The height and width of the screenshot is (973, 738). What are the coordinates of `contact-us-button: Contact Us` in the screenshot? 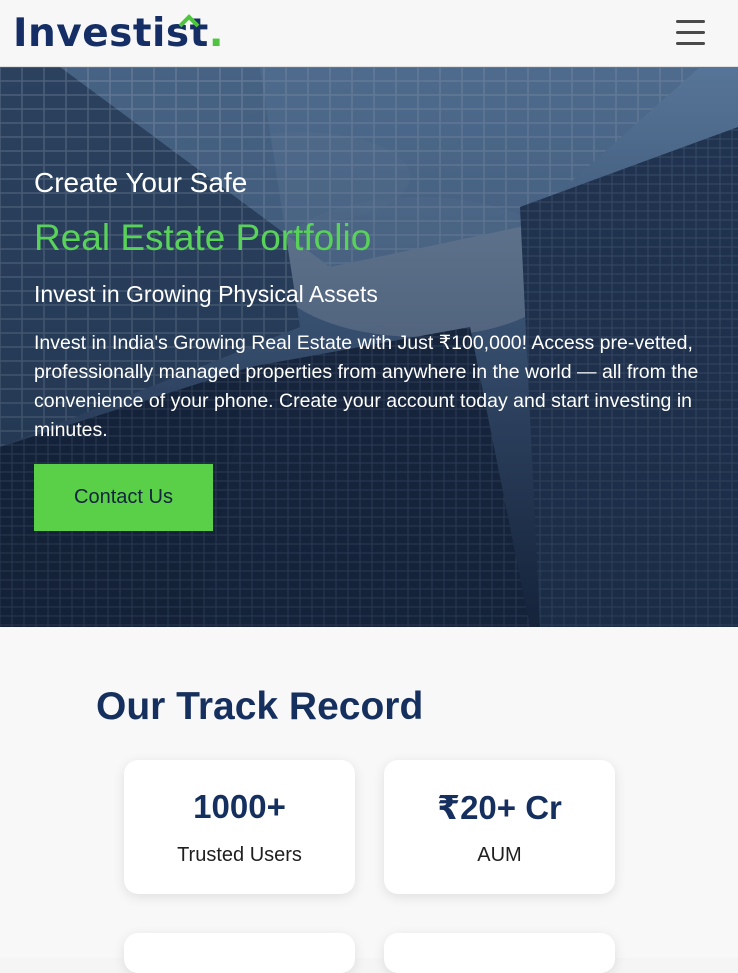 It's located at (123, 497).